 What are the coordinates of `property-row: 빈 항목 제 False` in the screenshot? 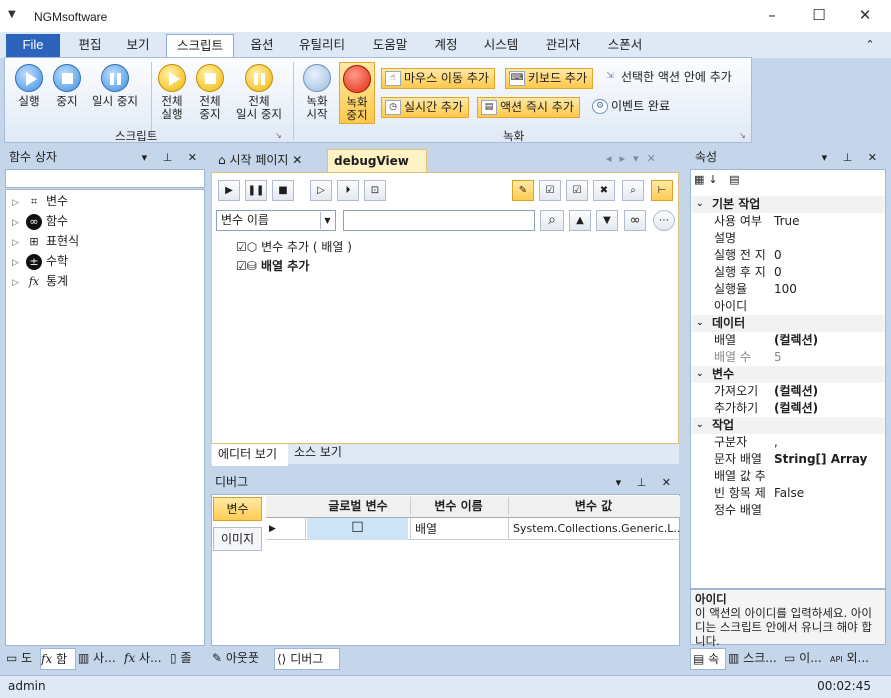 It's located at (798, 493).